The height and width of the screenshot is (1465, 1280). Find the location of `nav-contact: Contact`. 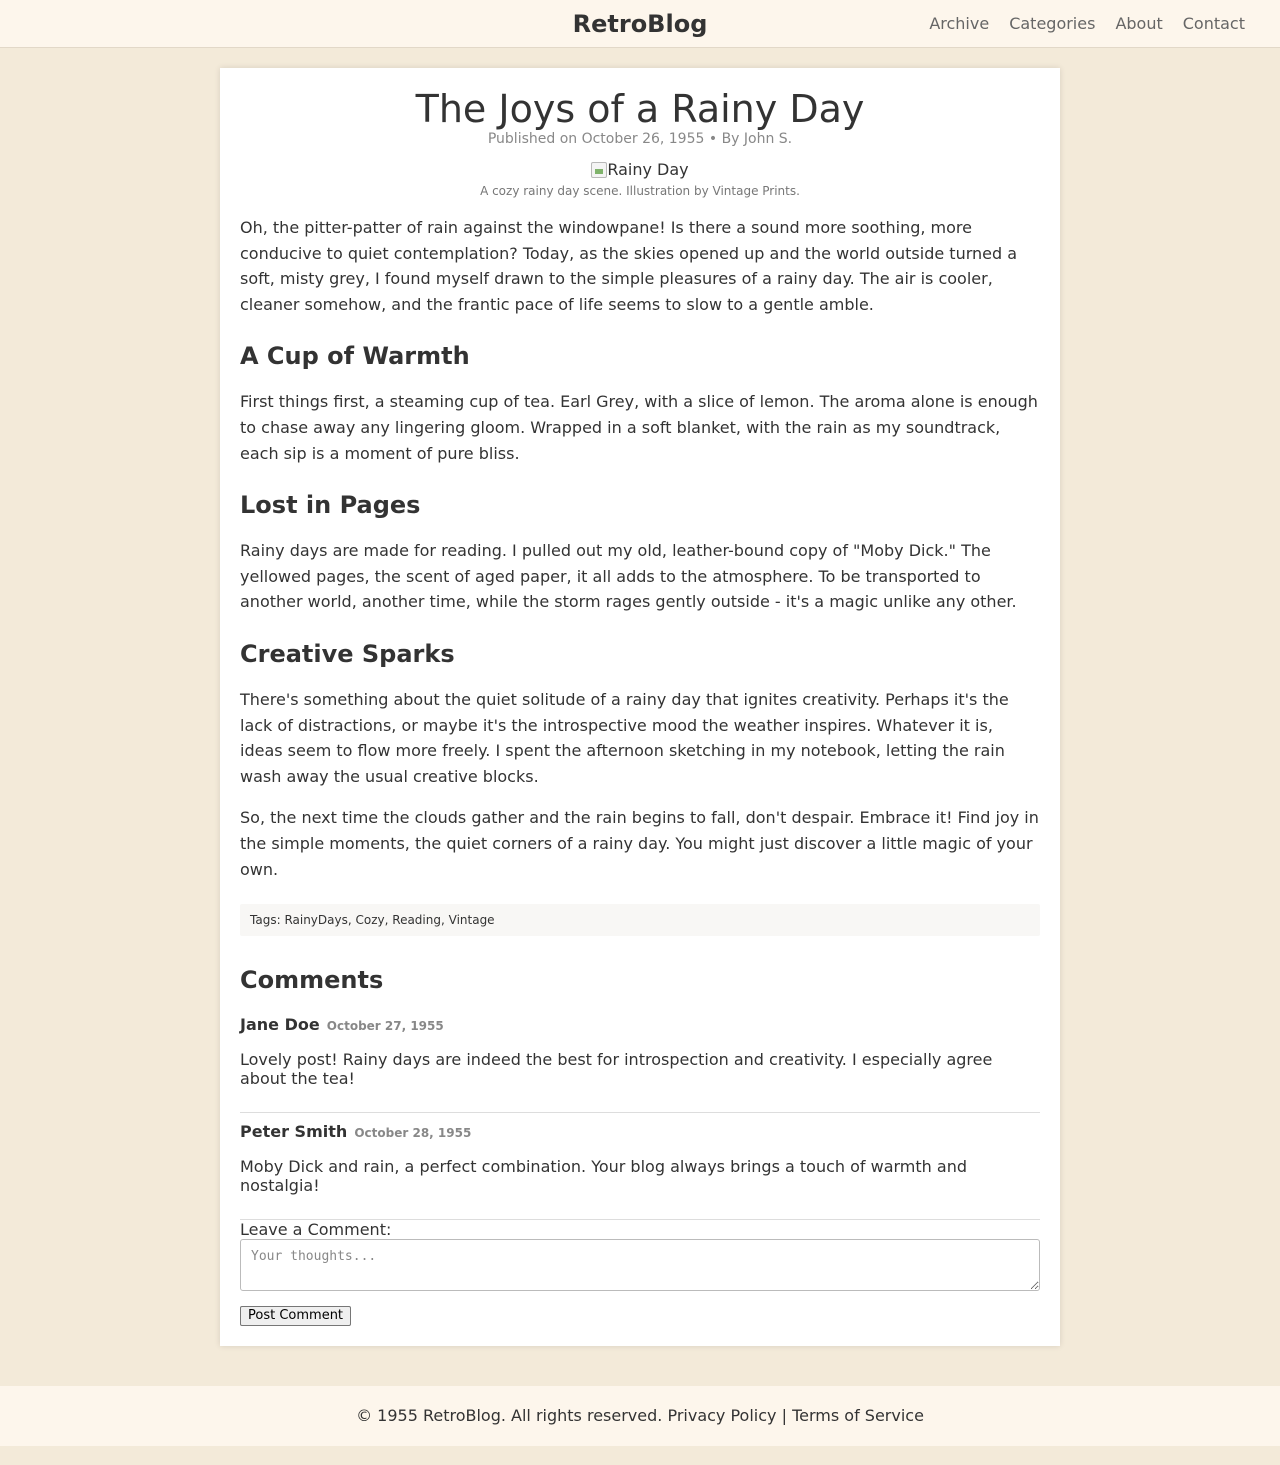

nav-contact: Contact is located at coordinates (1214, 24).